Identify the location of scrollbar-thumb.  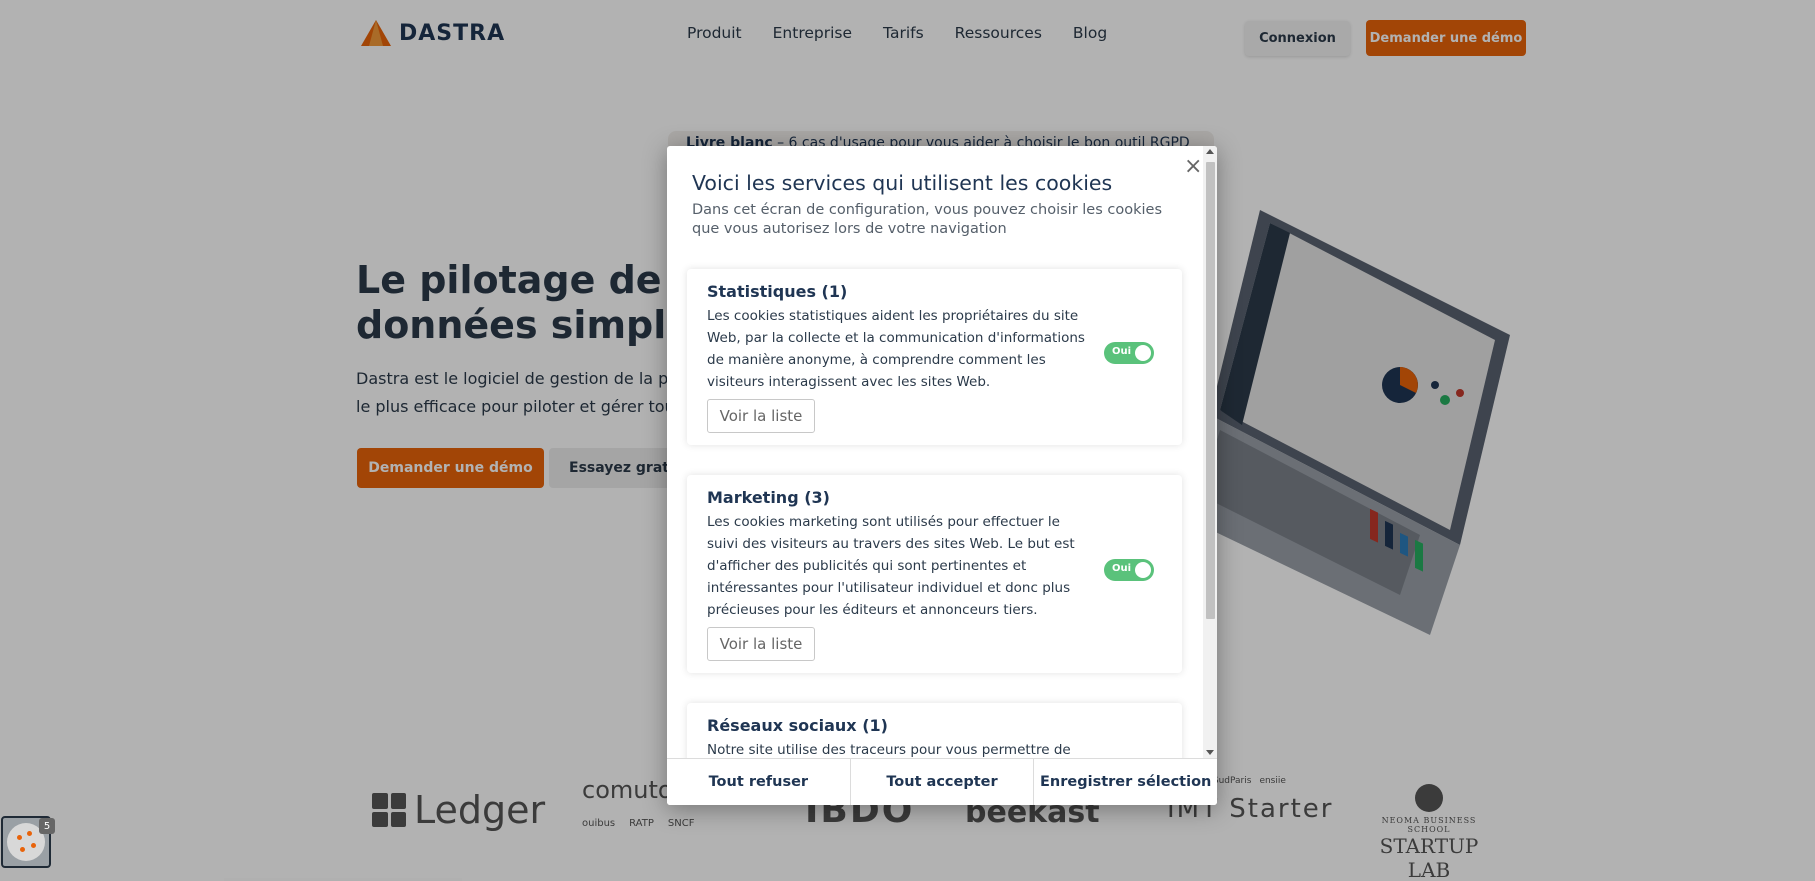
(1210, 390).